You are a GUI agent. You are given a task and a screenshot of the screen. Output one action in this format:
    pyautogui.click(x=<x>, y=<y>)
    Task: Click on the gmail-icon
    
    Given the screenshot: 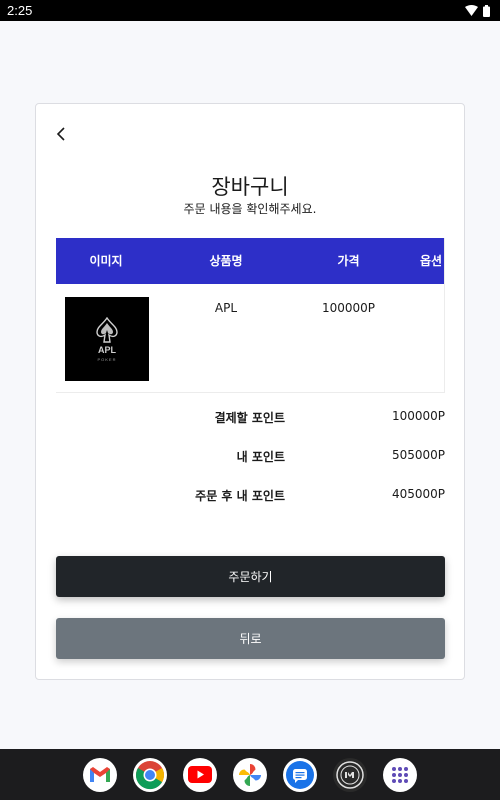 What is the action you would take?
    pyautogui.click(x=100, y=774)
    